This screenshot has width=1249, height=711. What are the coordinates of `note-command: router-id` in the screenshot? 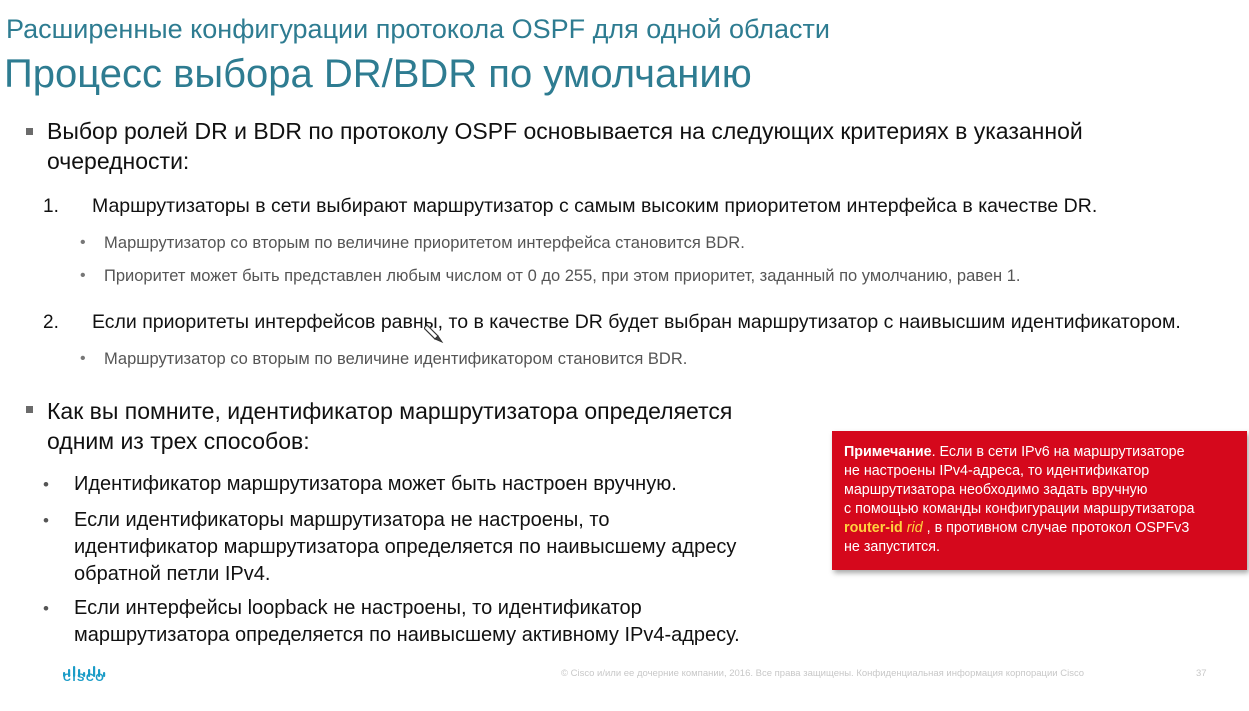 It's located at (873, 528).